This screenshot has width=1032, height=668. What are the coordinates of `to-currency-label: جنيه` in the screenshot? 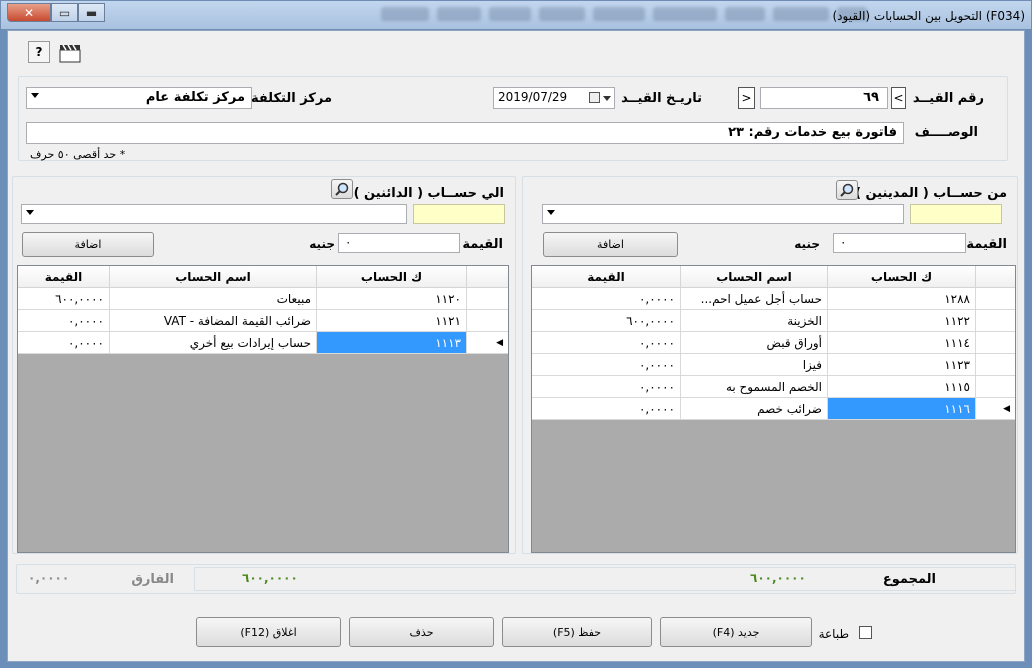 It's located at (322, 244).